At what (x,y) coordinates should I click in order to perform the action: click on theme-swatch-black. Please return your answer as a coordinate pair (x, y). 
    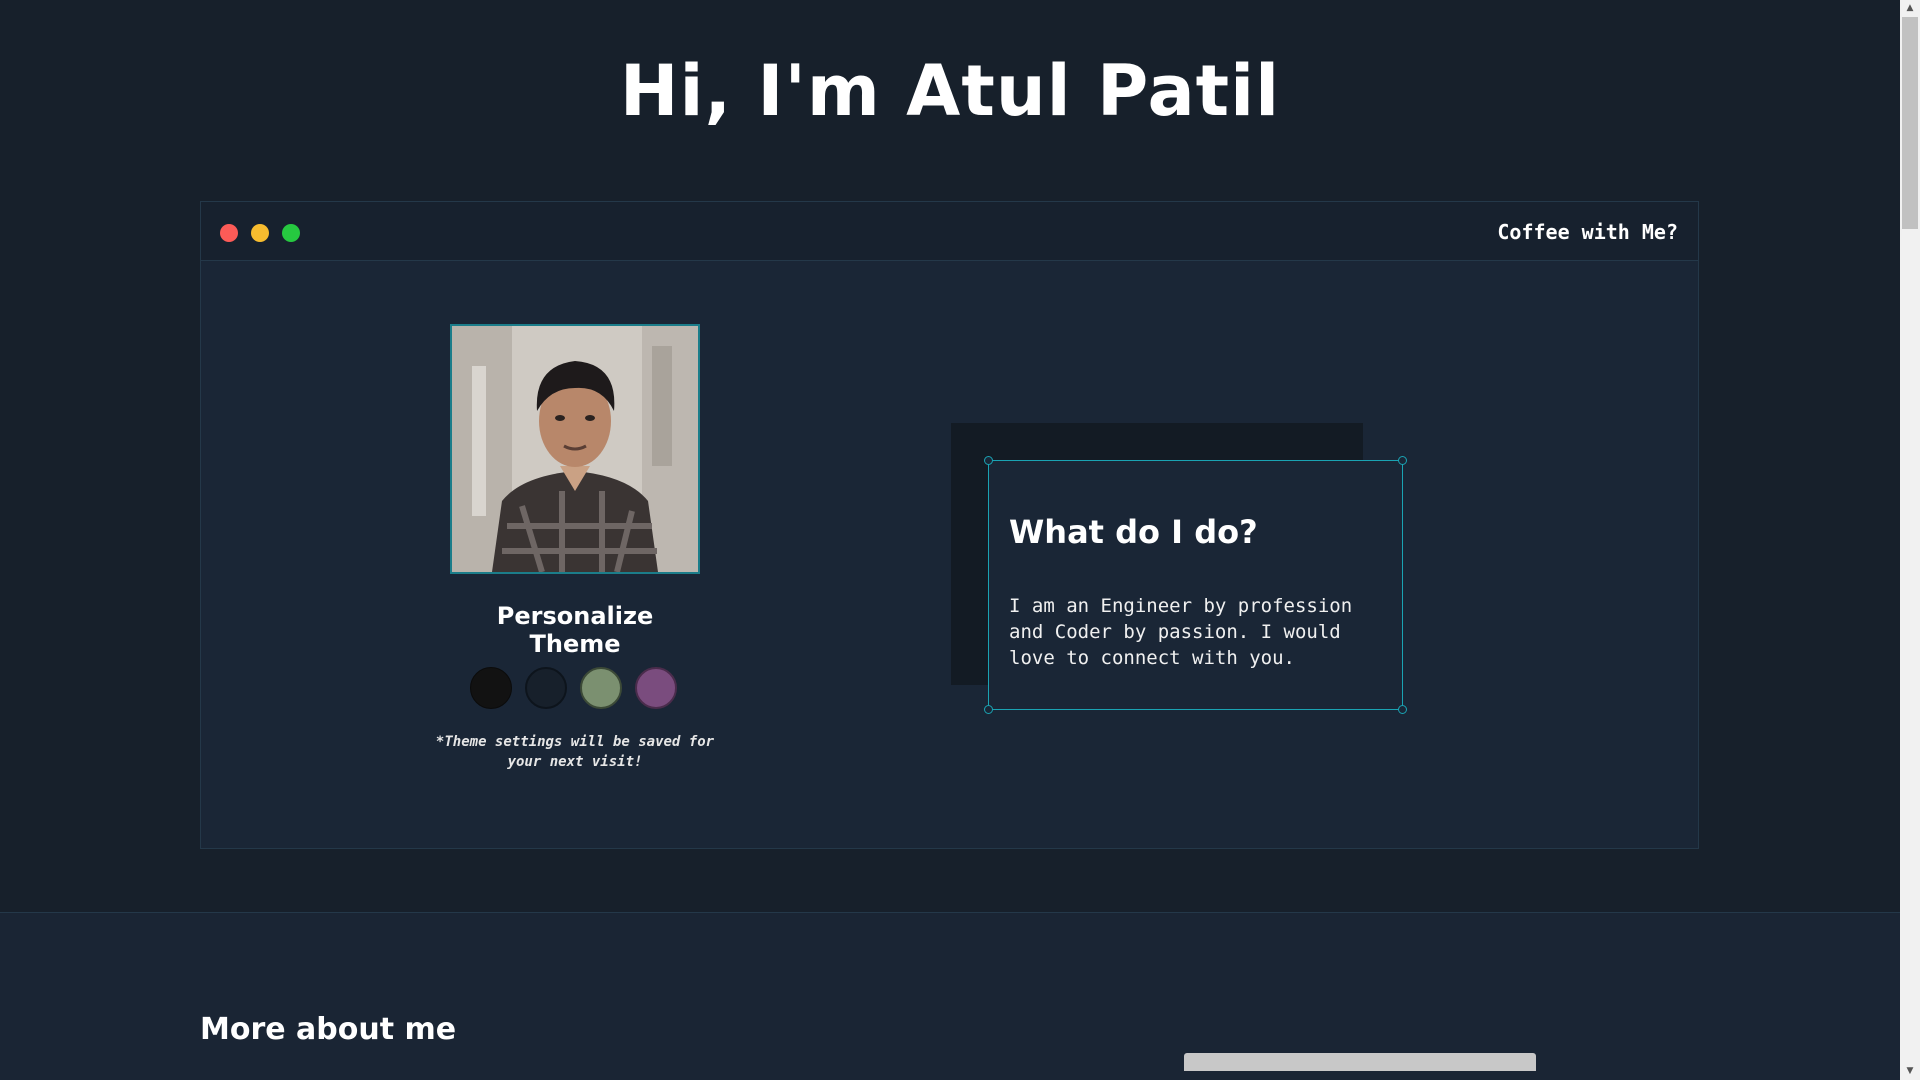
    Looking at the image, I should click on (491, 688).